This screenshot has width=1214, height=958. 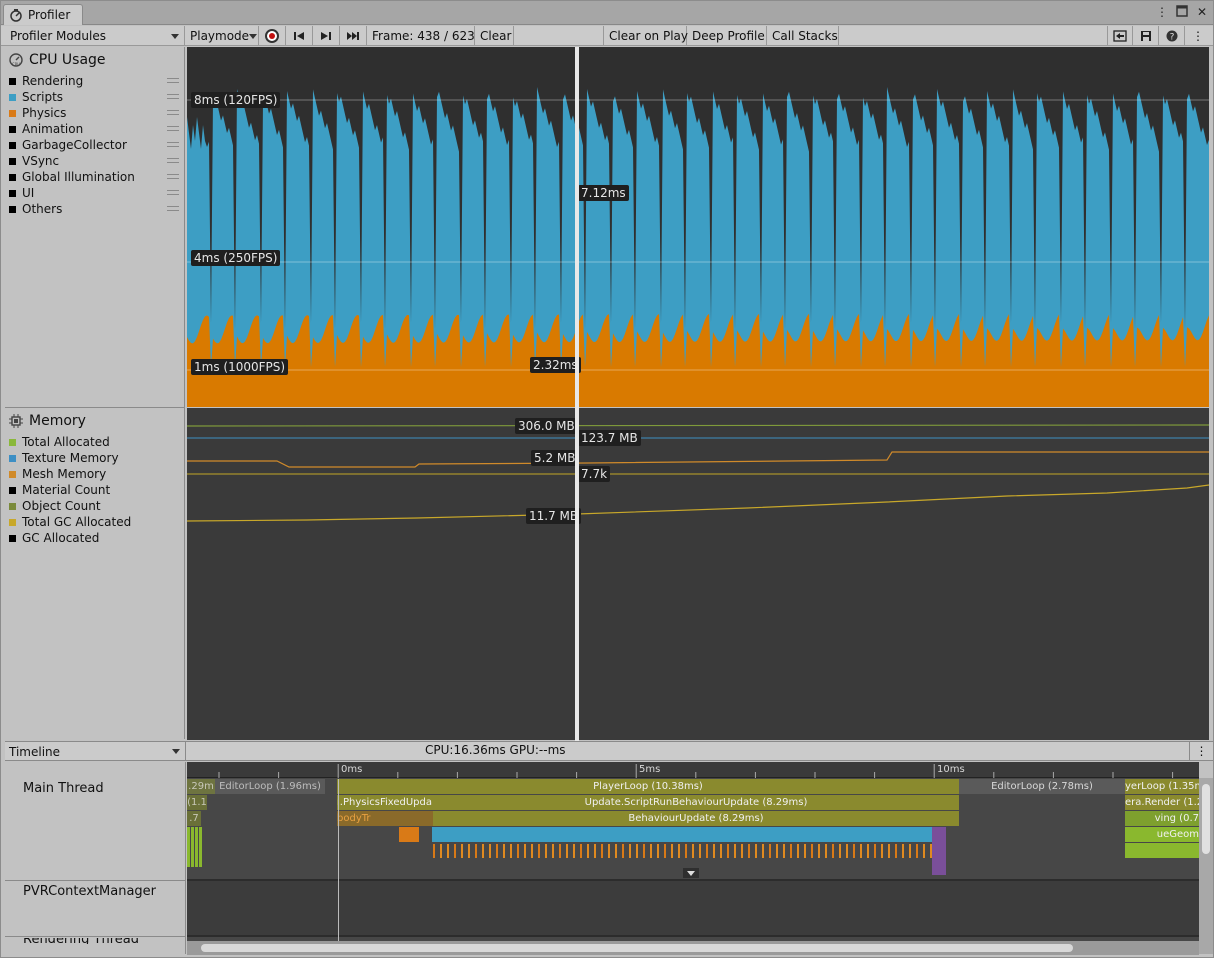 I want to click on timeline-marker-pre: .29m, so click(x=201, y=786).